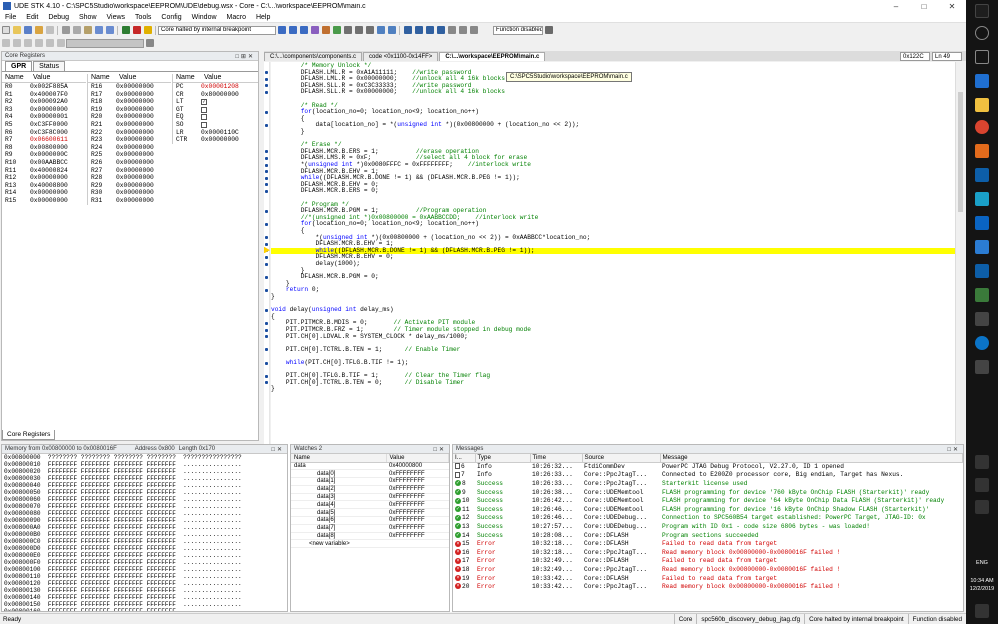 The width and height of the screenshot is (998, 624). I want to click on register-row: R23 0x00000000, so click(129, 140).